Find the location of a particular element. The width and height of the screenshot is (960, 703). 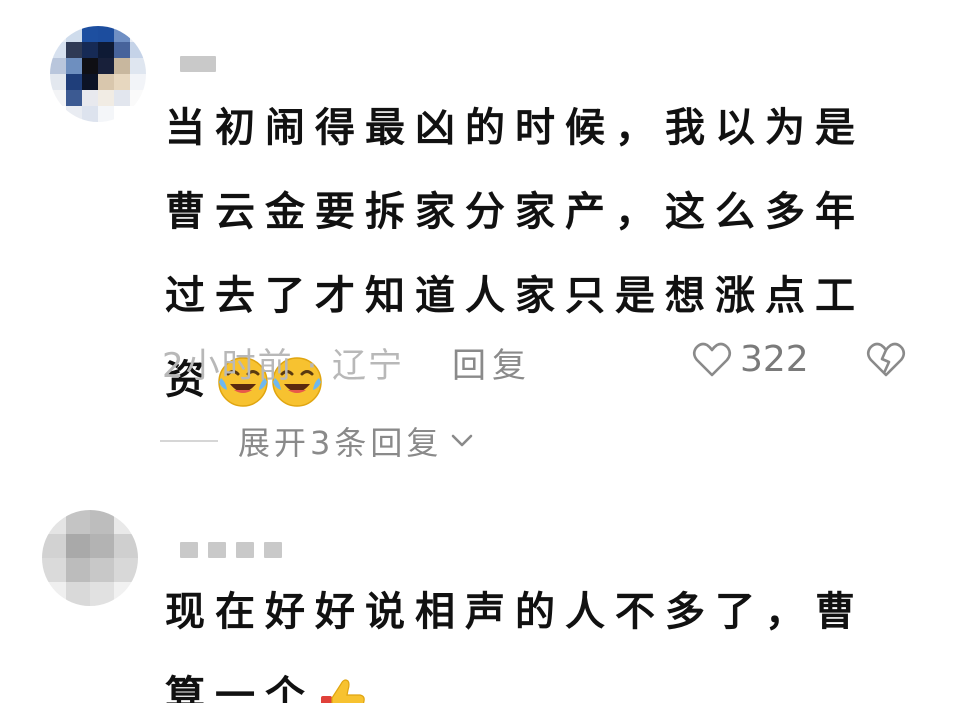

chevron-down-icon is located at coordinates (462, 440).